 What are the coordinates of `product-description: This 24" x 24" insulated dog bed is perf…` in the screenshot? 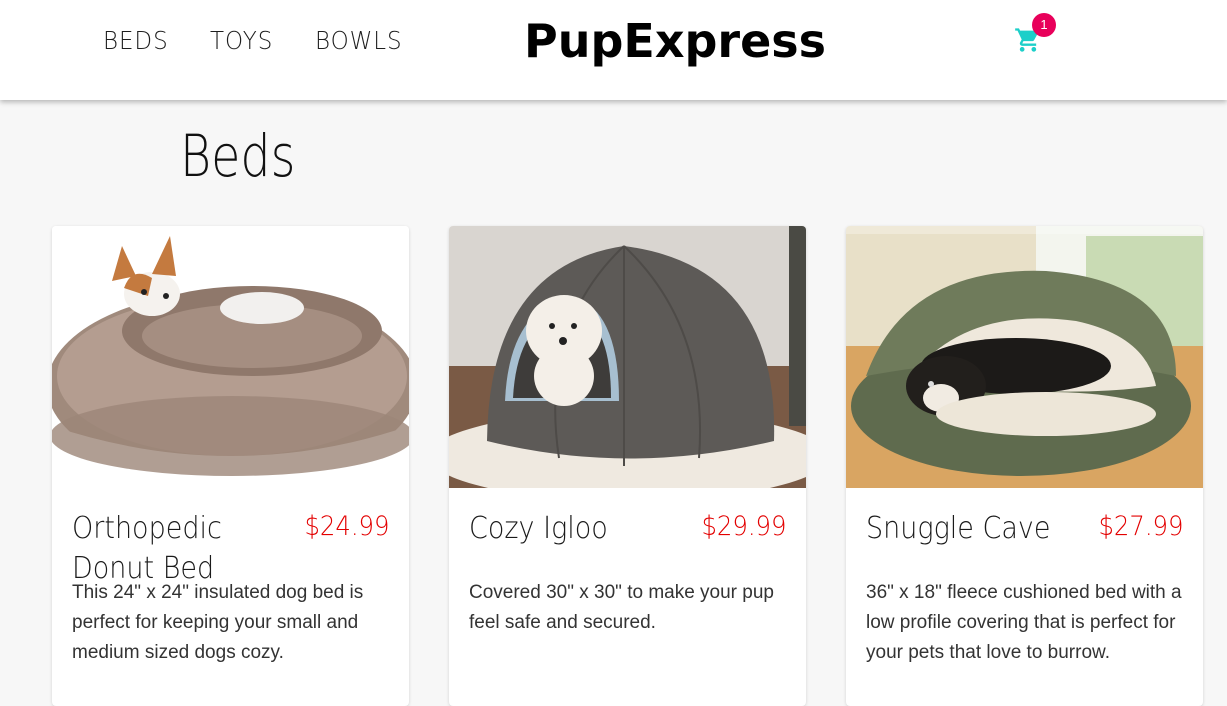 It's located at (218, 622).